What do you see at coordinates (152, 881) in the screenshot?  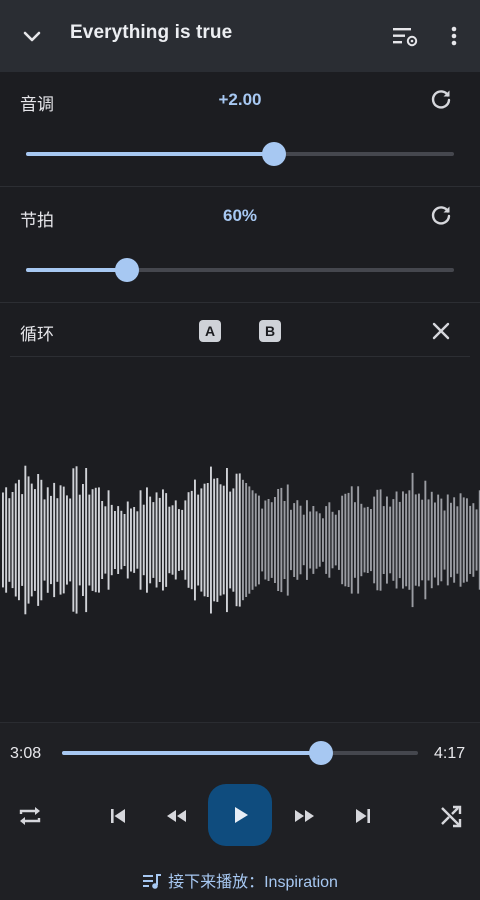 I see `queue-music-icon` at bounding box center [152, 881].